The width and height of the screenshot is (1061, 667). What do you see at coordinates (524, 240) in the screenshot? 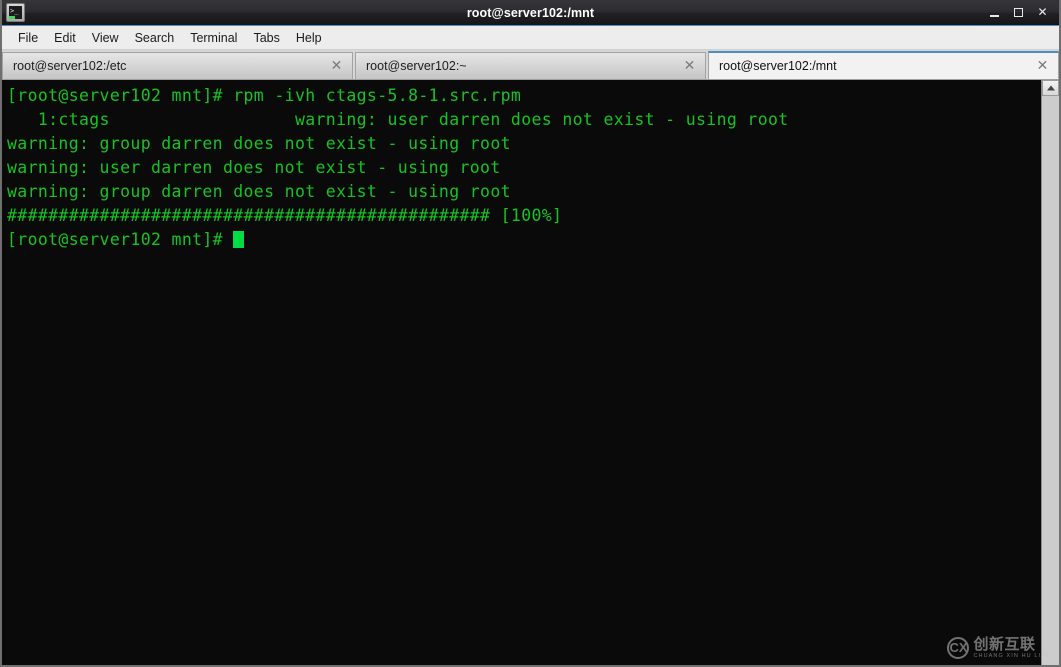
I see `terminal-prompt-line: [root@server102 mnt]#` at bounding box center [524, 240].